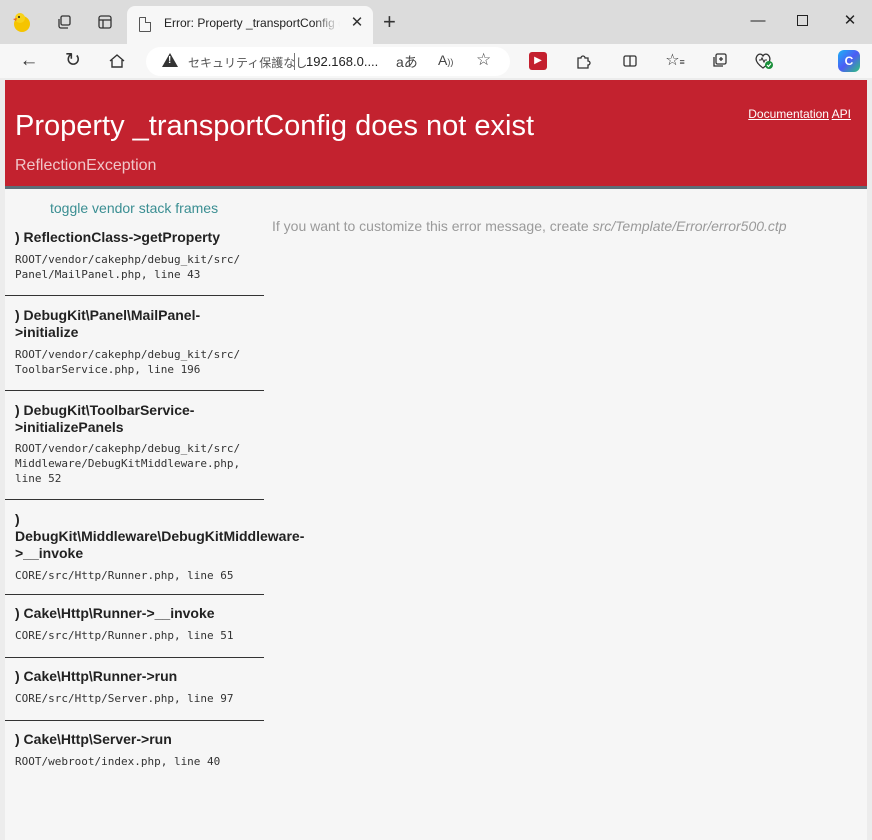 Image resolution: width=872 pixels, height=840 pixels. What do you see at coordinates (69, 427) in the screenshot?
I see `frame-function: >initializePanels` at bounding box center [69, 427].